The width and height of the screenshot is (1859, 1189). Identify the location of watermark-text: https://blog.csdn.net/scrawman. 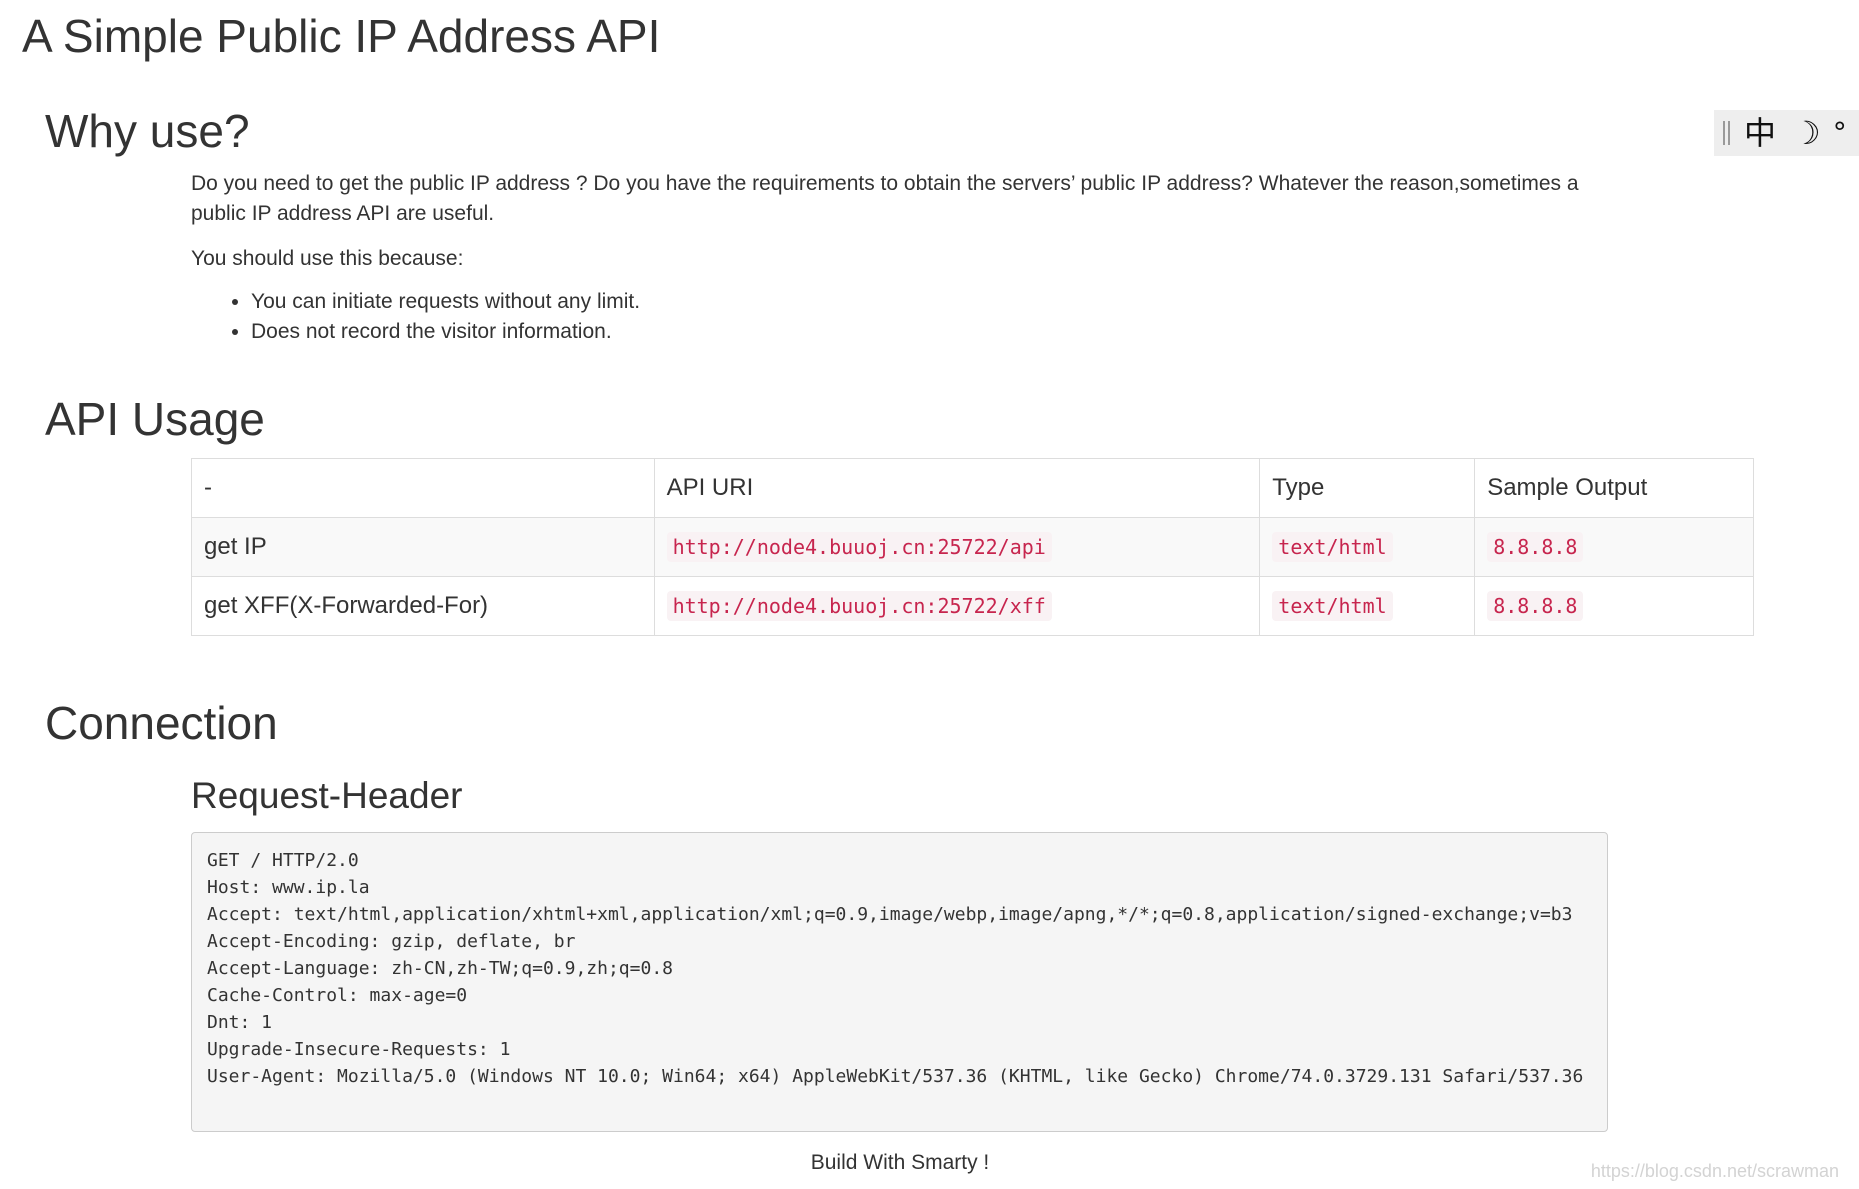
(1714, 1171).